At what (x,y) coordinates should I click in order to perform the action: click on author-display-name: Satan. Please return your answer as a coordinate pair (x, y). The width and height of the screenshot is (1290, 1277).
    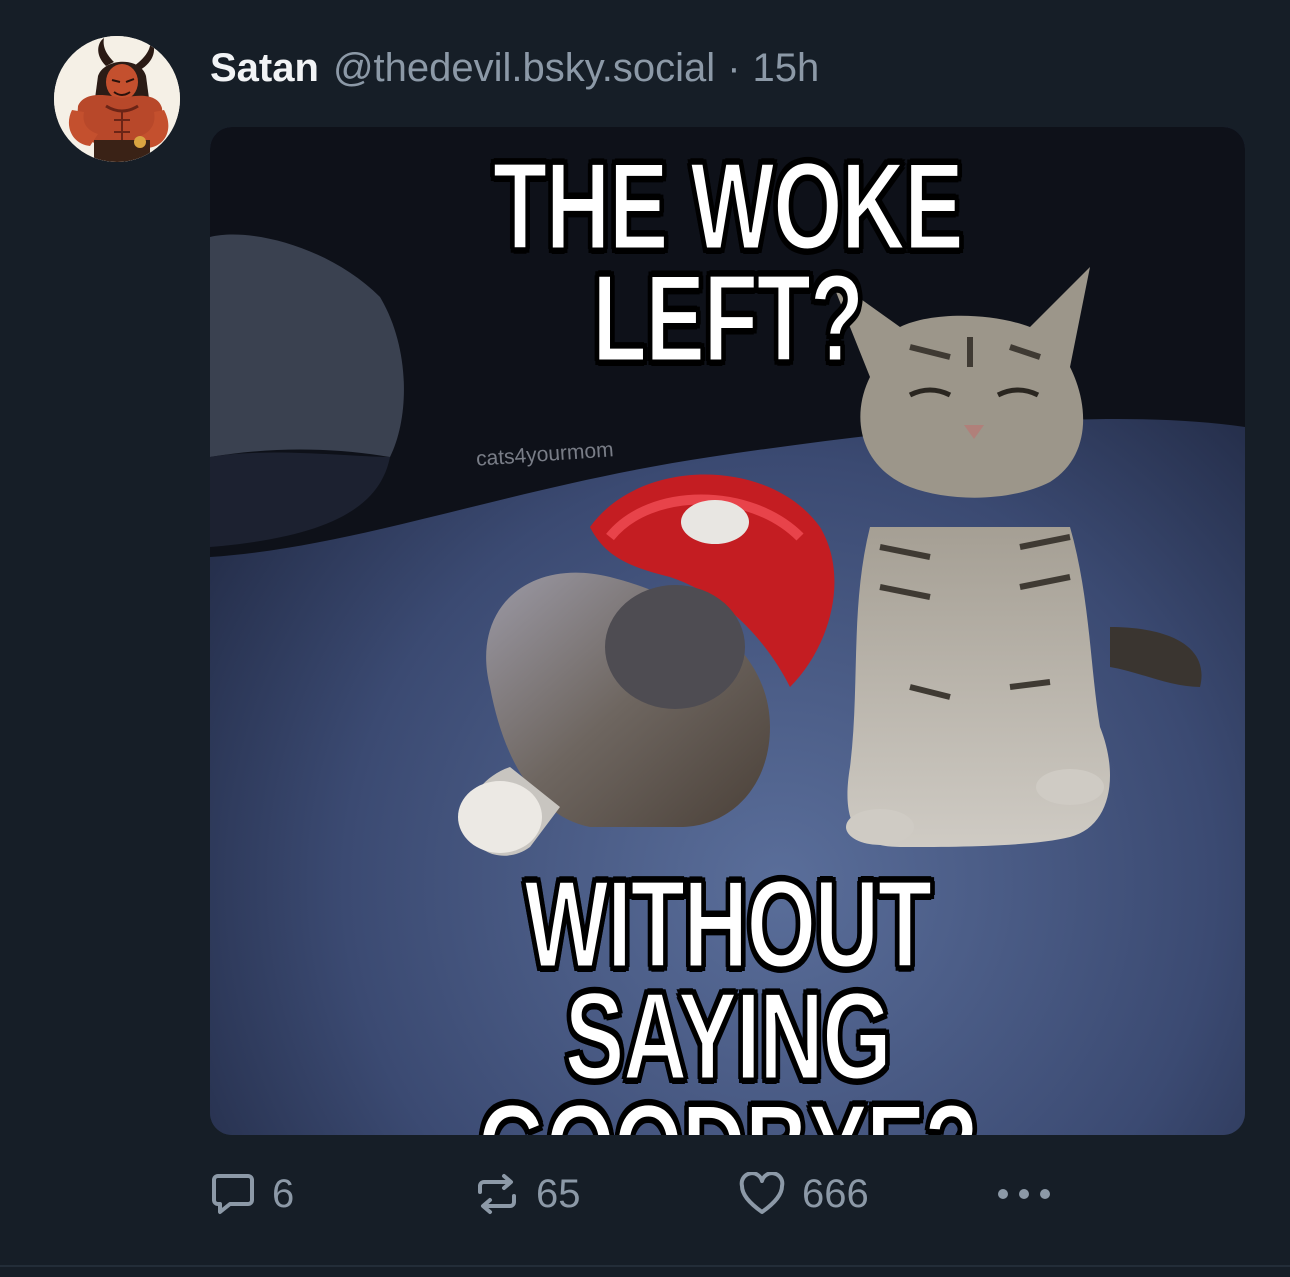
    Looking at the image, I should click on (264, 68).